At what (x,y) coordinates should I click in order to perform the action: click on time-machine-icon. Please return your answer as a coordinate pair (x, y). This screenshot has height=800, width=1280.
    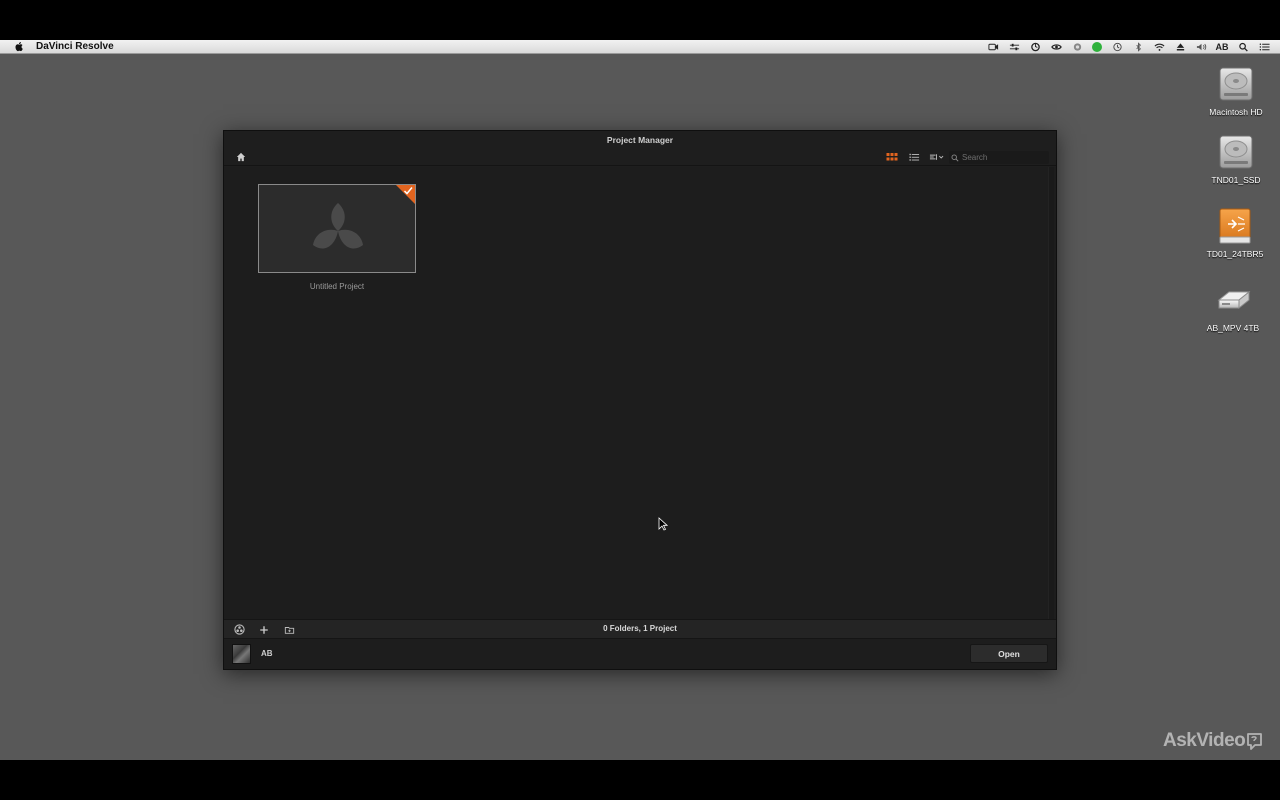
    Looking at the image, I should click on (1117, 47).